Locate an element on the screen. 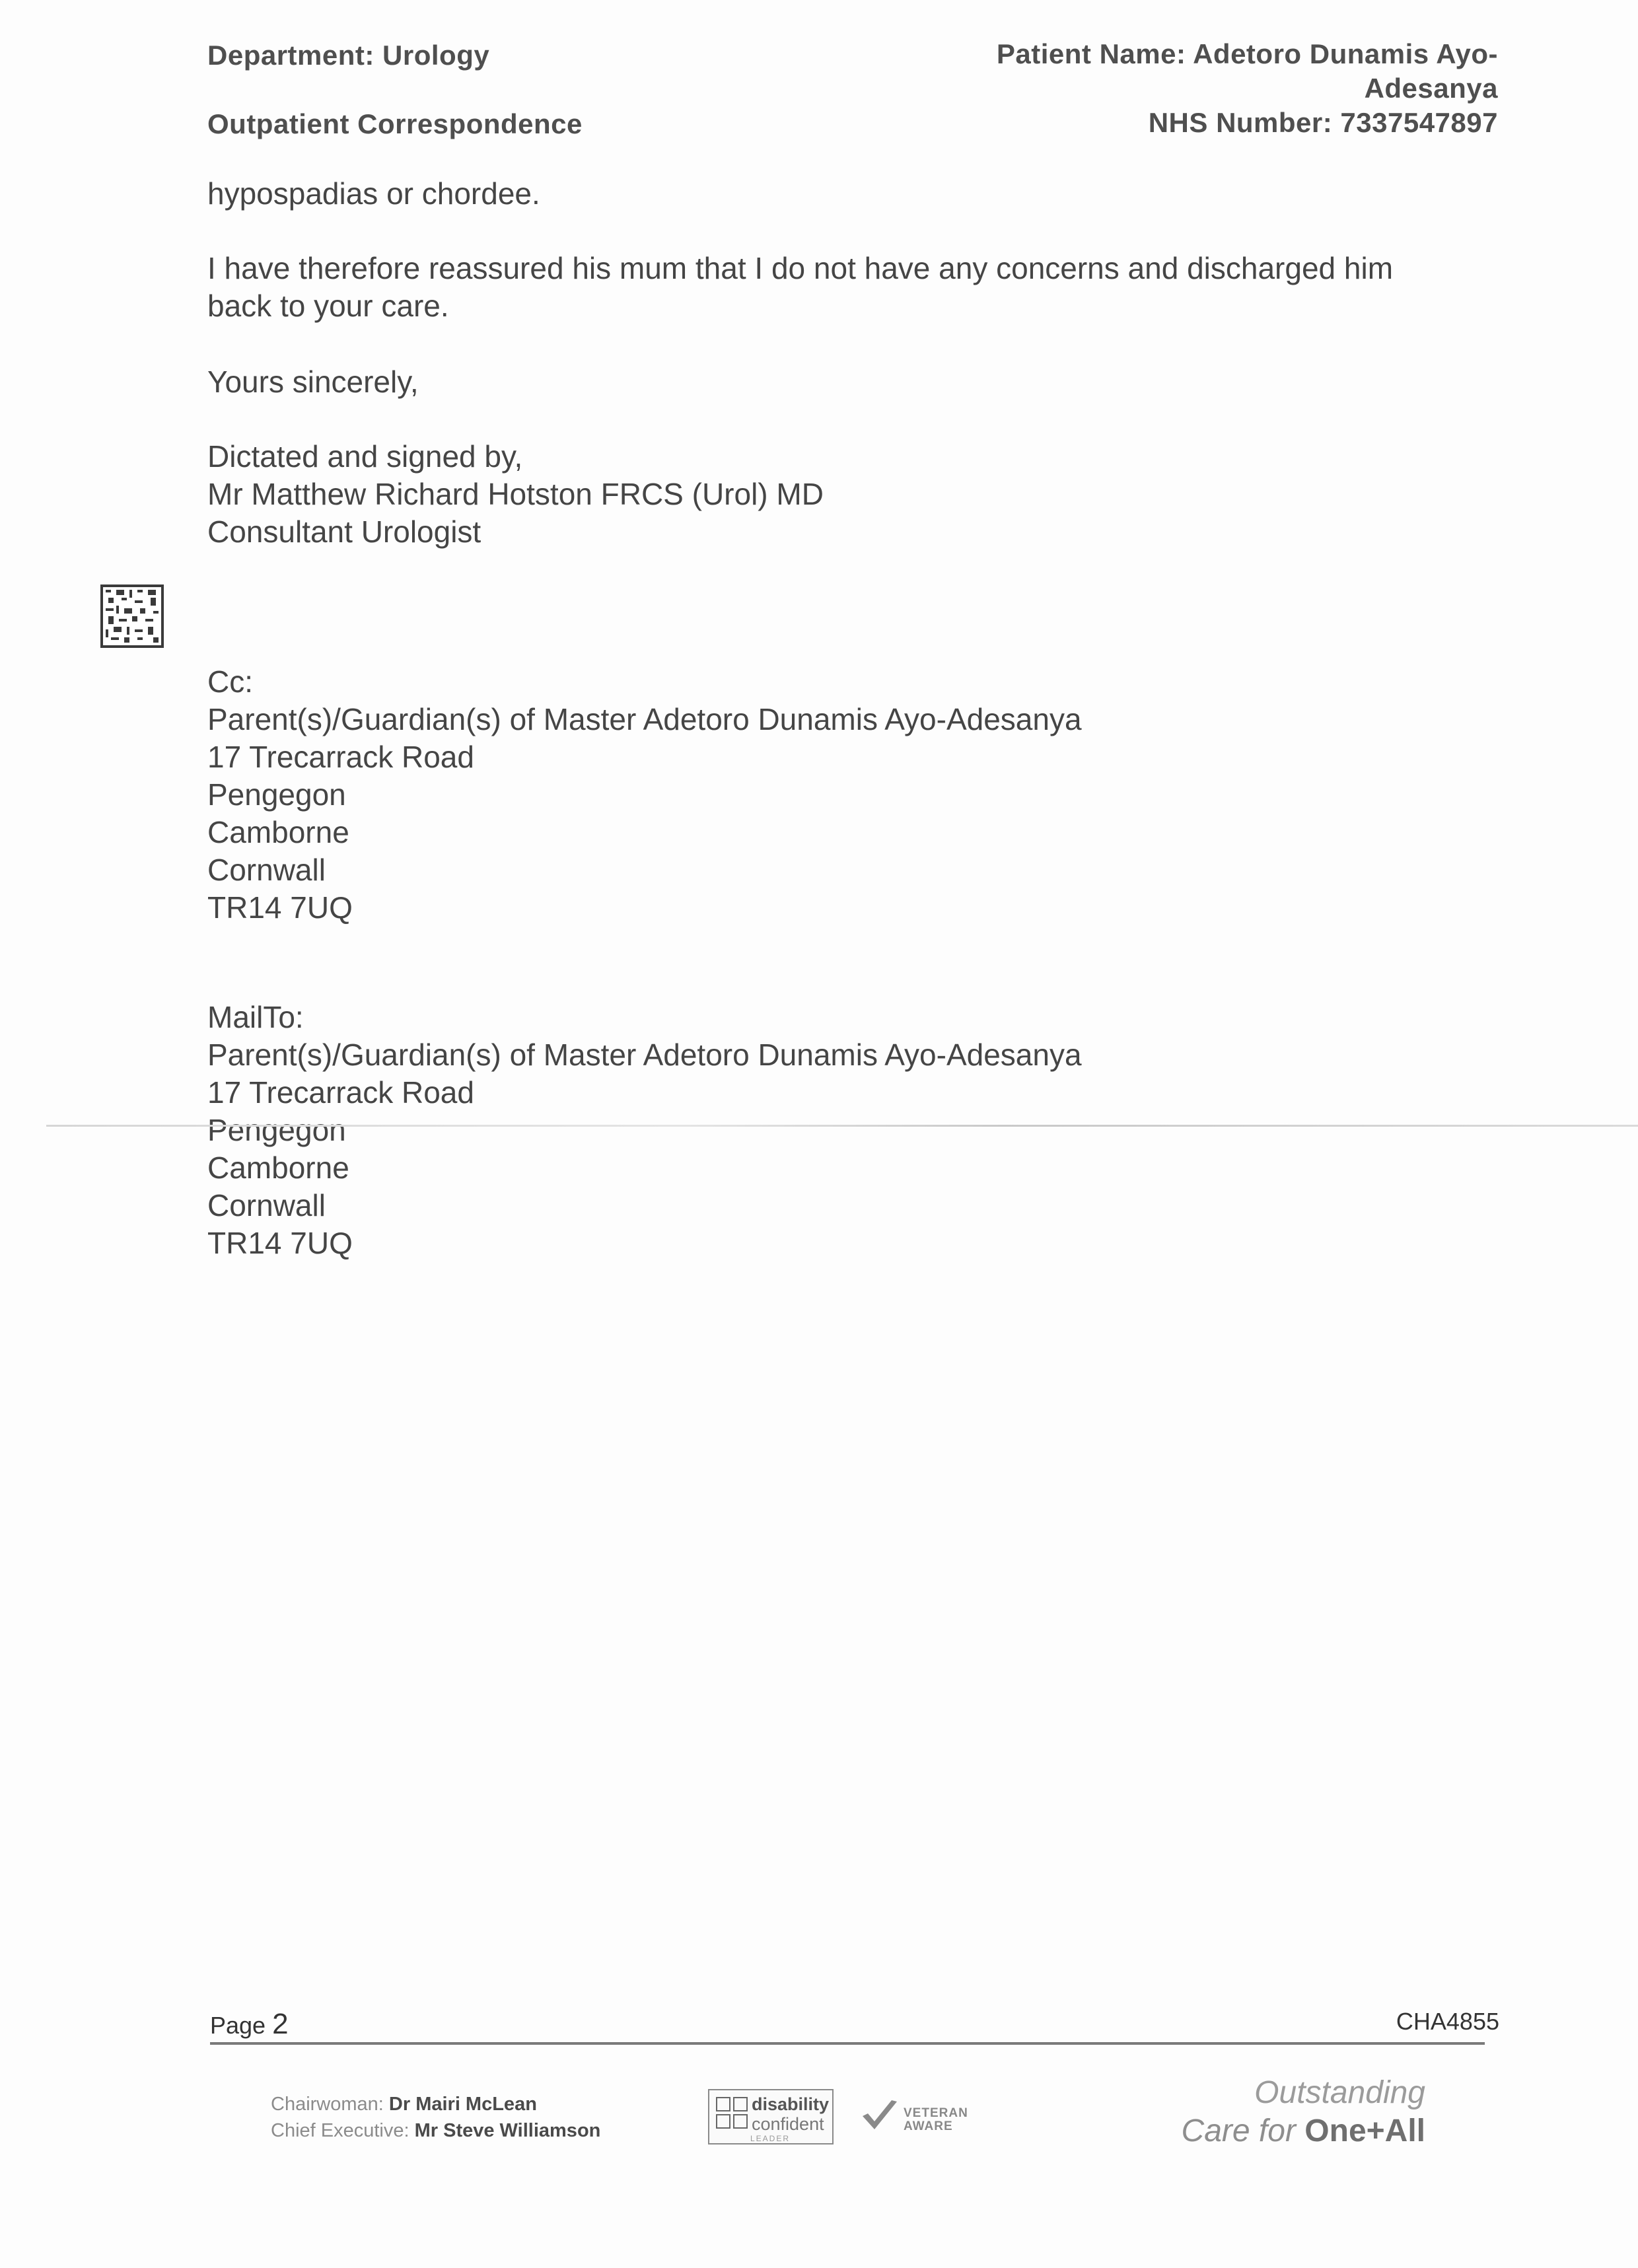 The width and height of the screenshot is (1638, 2268). letter-continuation: hypospadias or chordee. is located at coordinates (373, 193).